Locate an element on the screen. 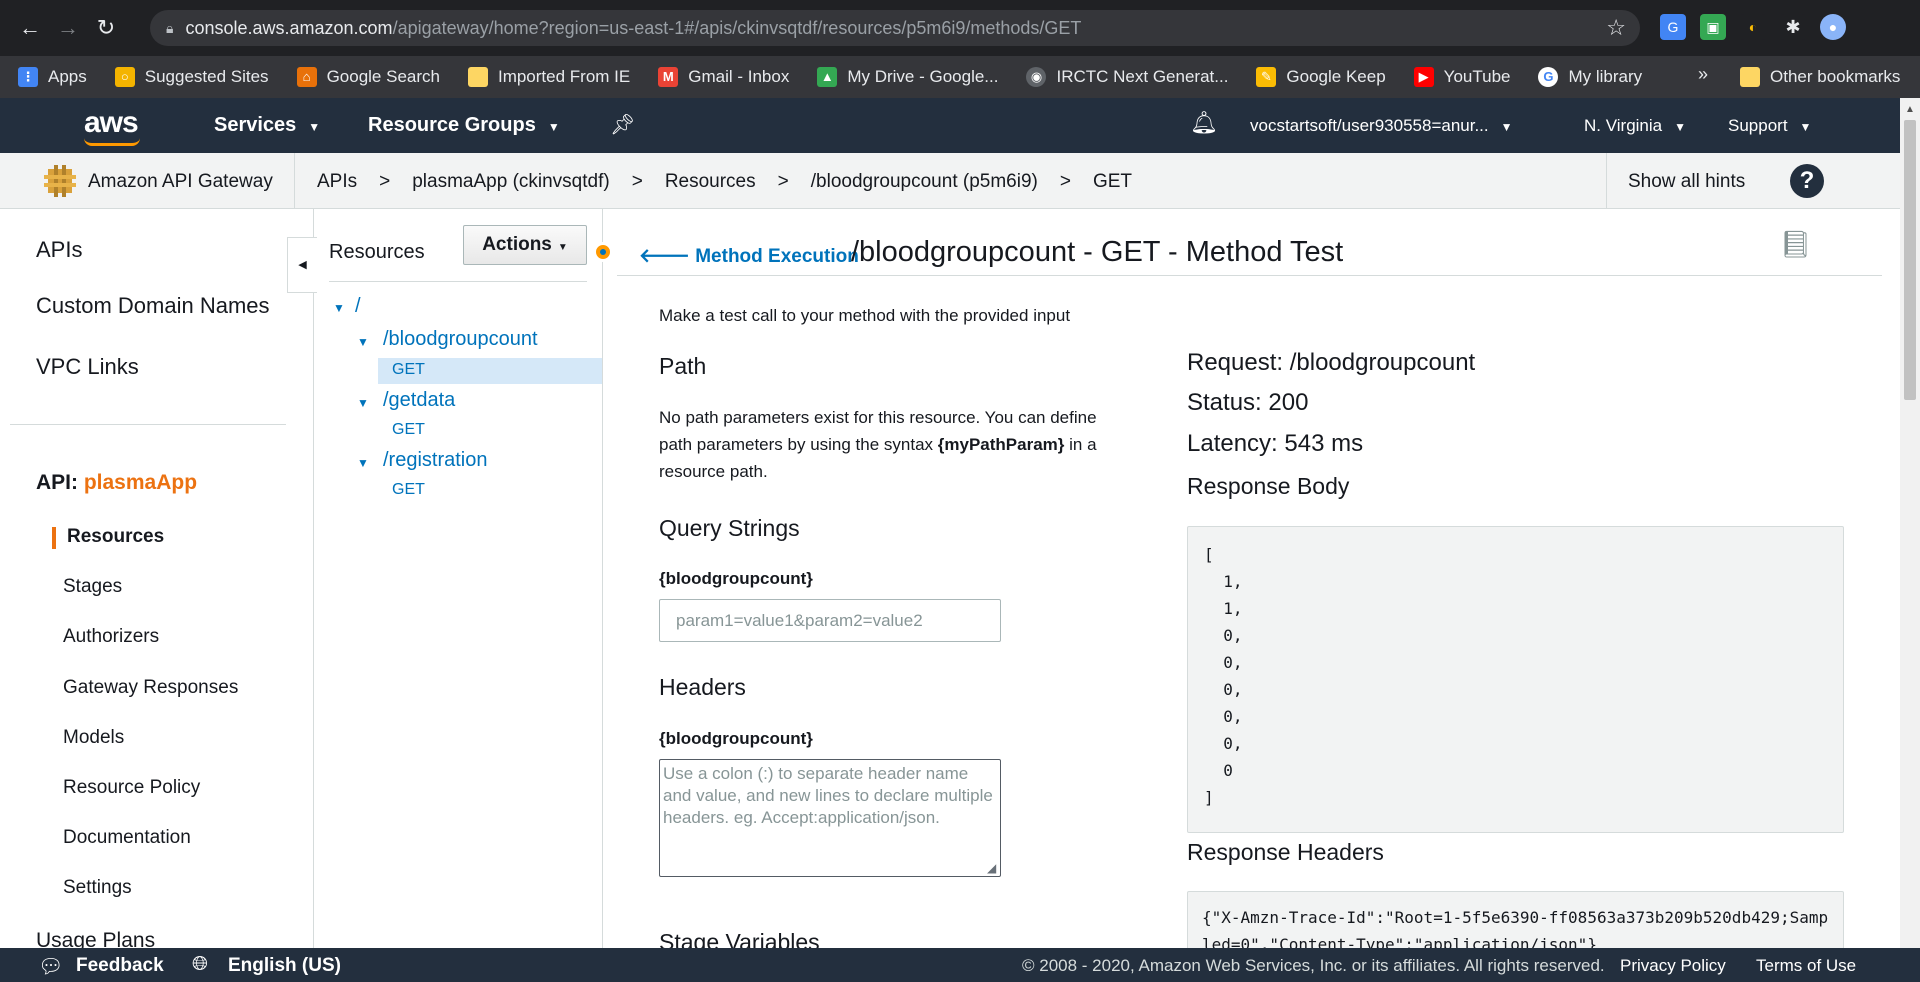  account-menu: vocstartsoft/user930558=anur... ▼ is located at coordinates (1381, 126).